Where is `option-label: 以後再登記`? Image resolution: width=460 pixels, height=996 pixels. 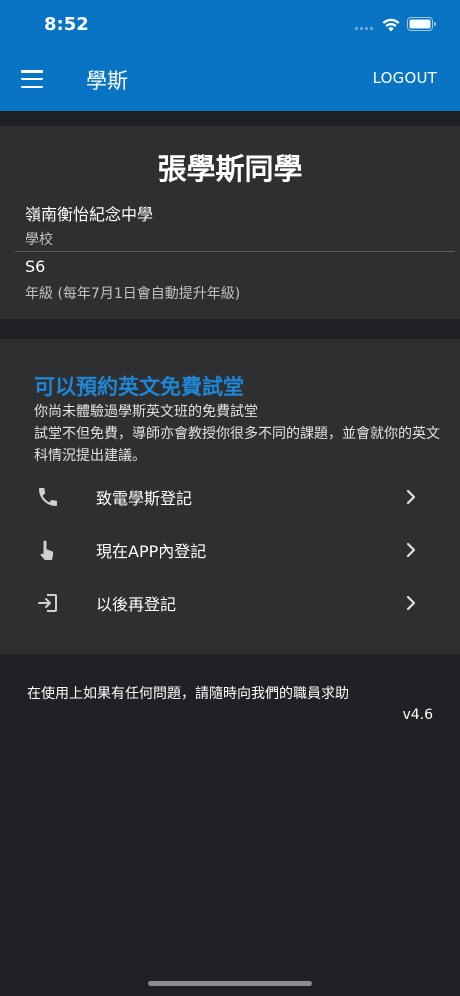
option-label: 以後再登記 is located at coordinates (136, 604).